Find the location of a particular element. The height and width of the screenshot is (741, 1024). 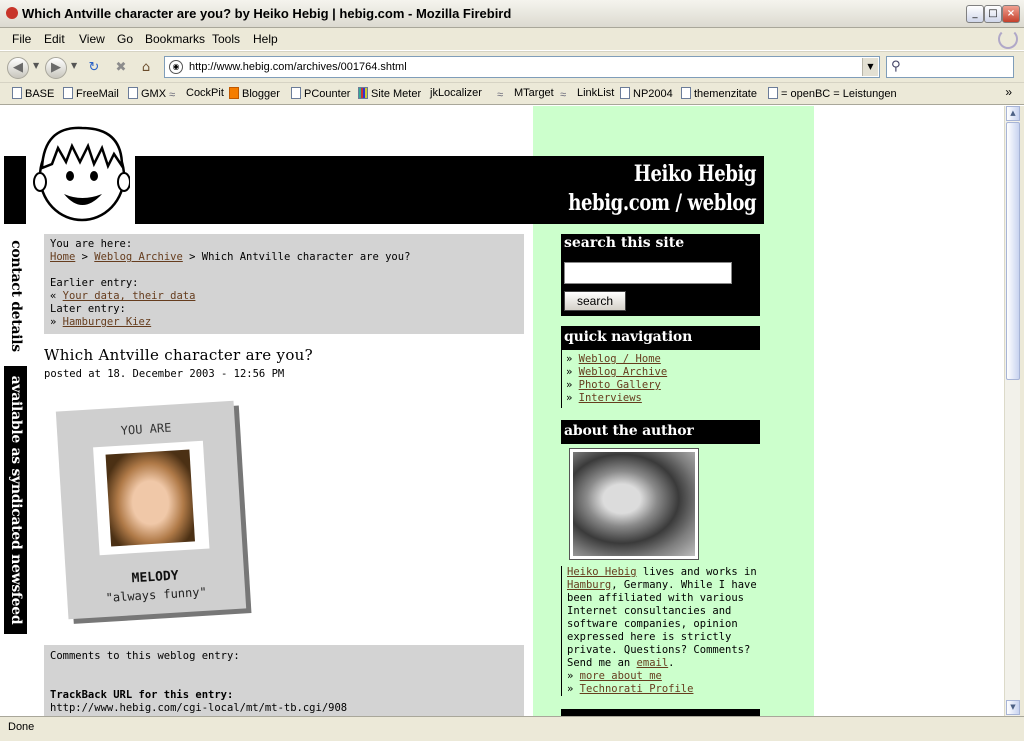

bookmark-item: ≈ LinkList is located at coordinates (587, 94).